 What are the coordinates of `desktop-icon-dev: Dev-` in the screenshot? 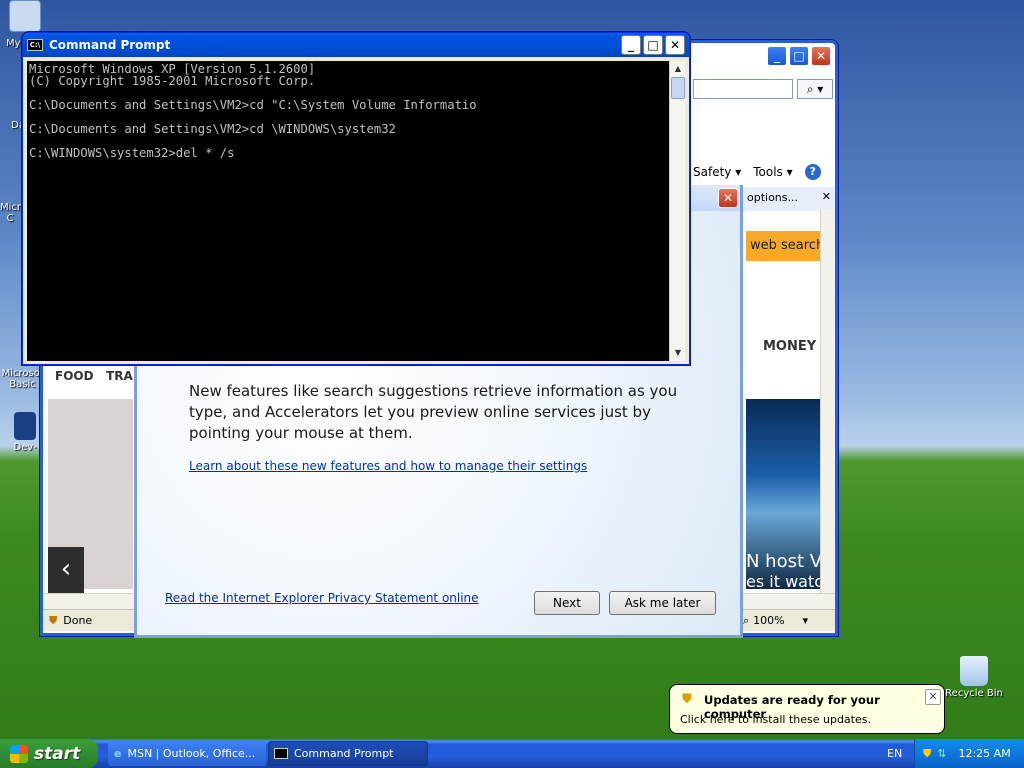 It's located at (25, 432).